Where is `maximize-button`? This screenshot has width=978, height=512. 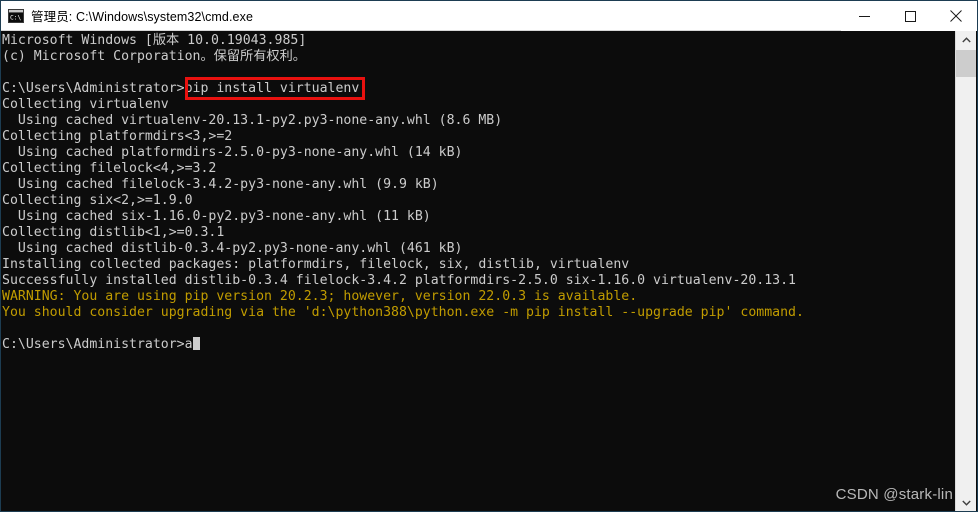
maximize-button is located at coordinates (910, 16).